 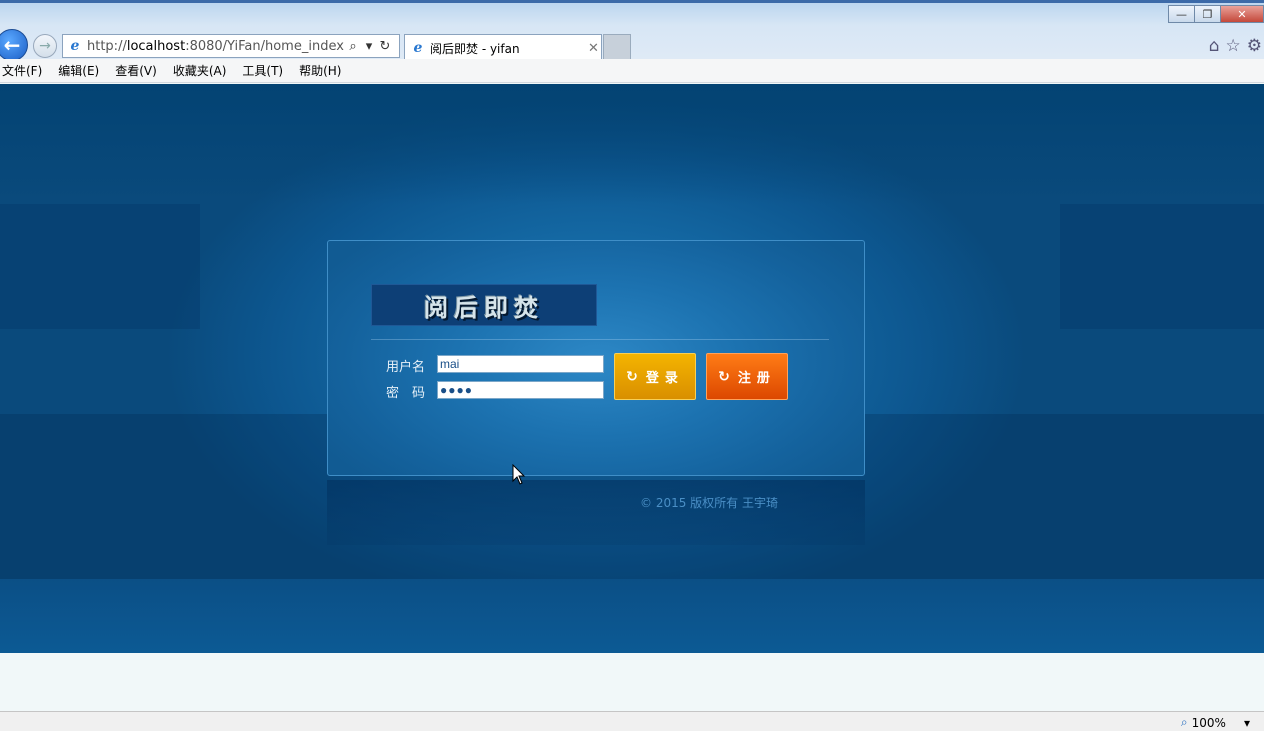 What do you see at coordinates (1254, 46) in the screenshot?
I see `gear-icon: ⚙` at bounding box center [1254, 46].